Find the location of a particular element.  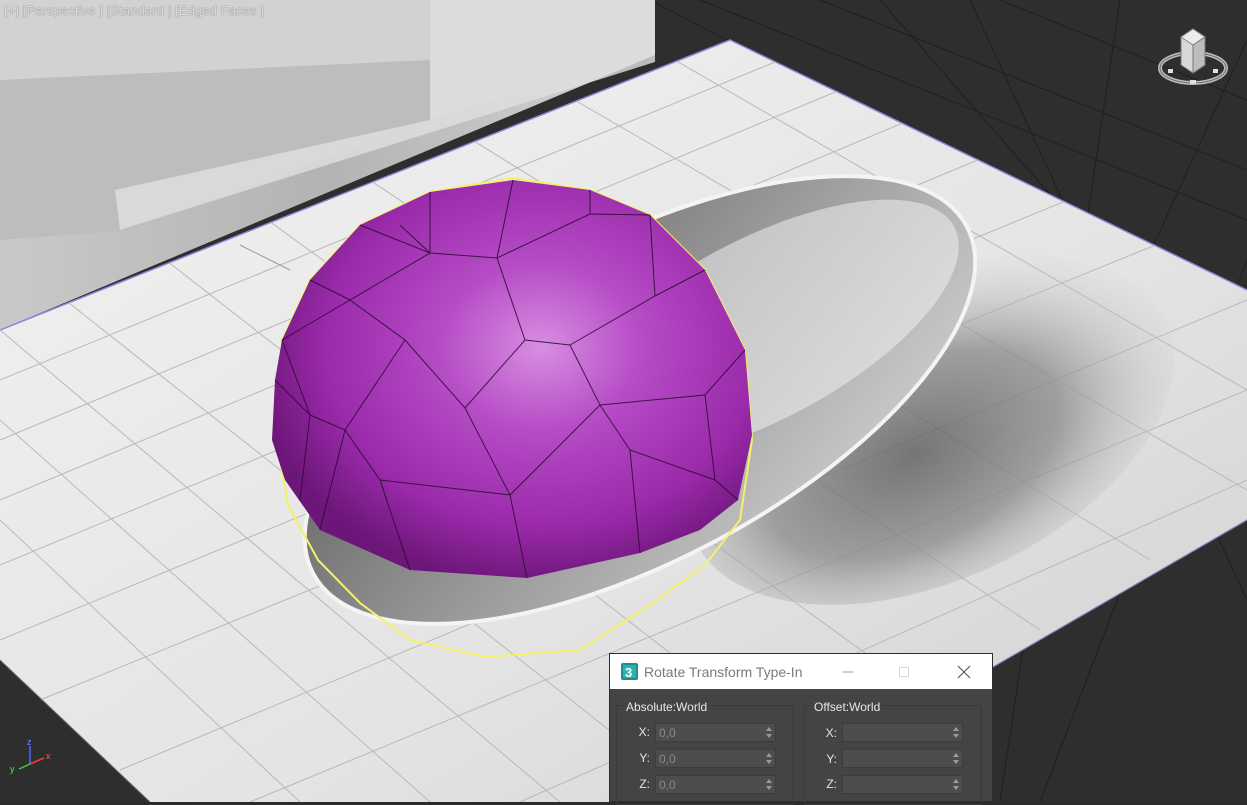

offset-world-title: Offset:World is located at coordinates (847, 707).